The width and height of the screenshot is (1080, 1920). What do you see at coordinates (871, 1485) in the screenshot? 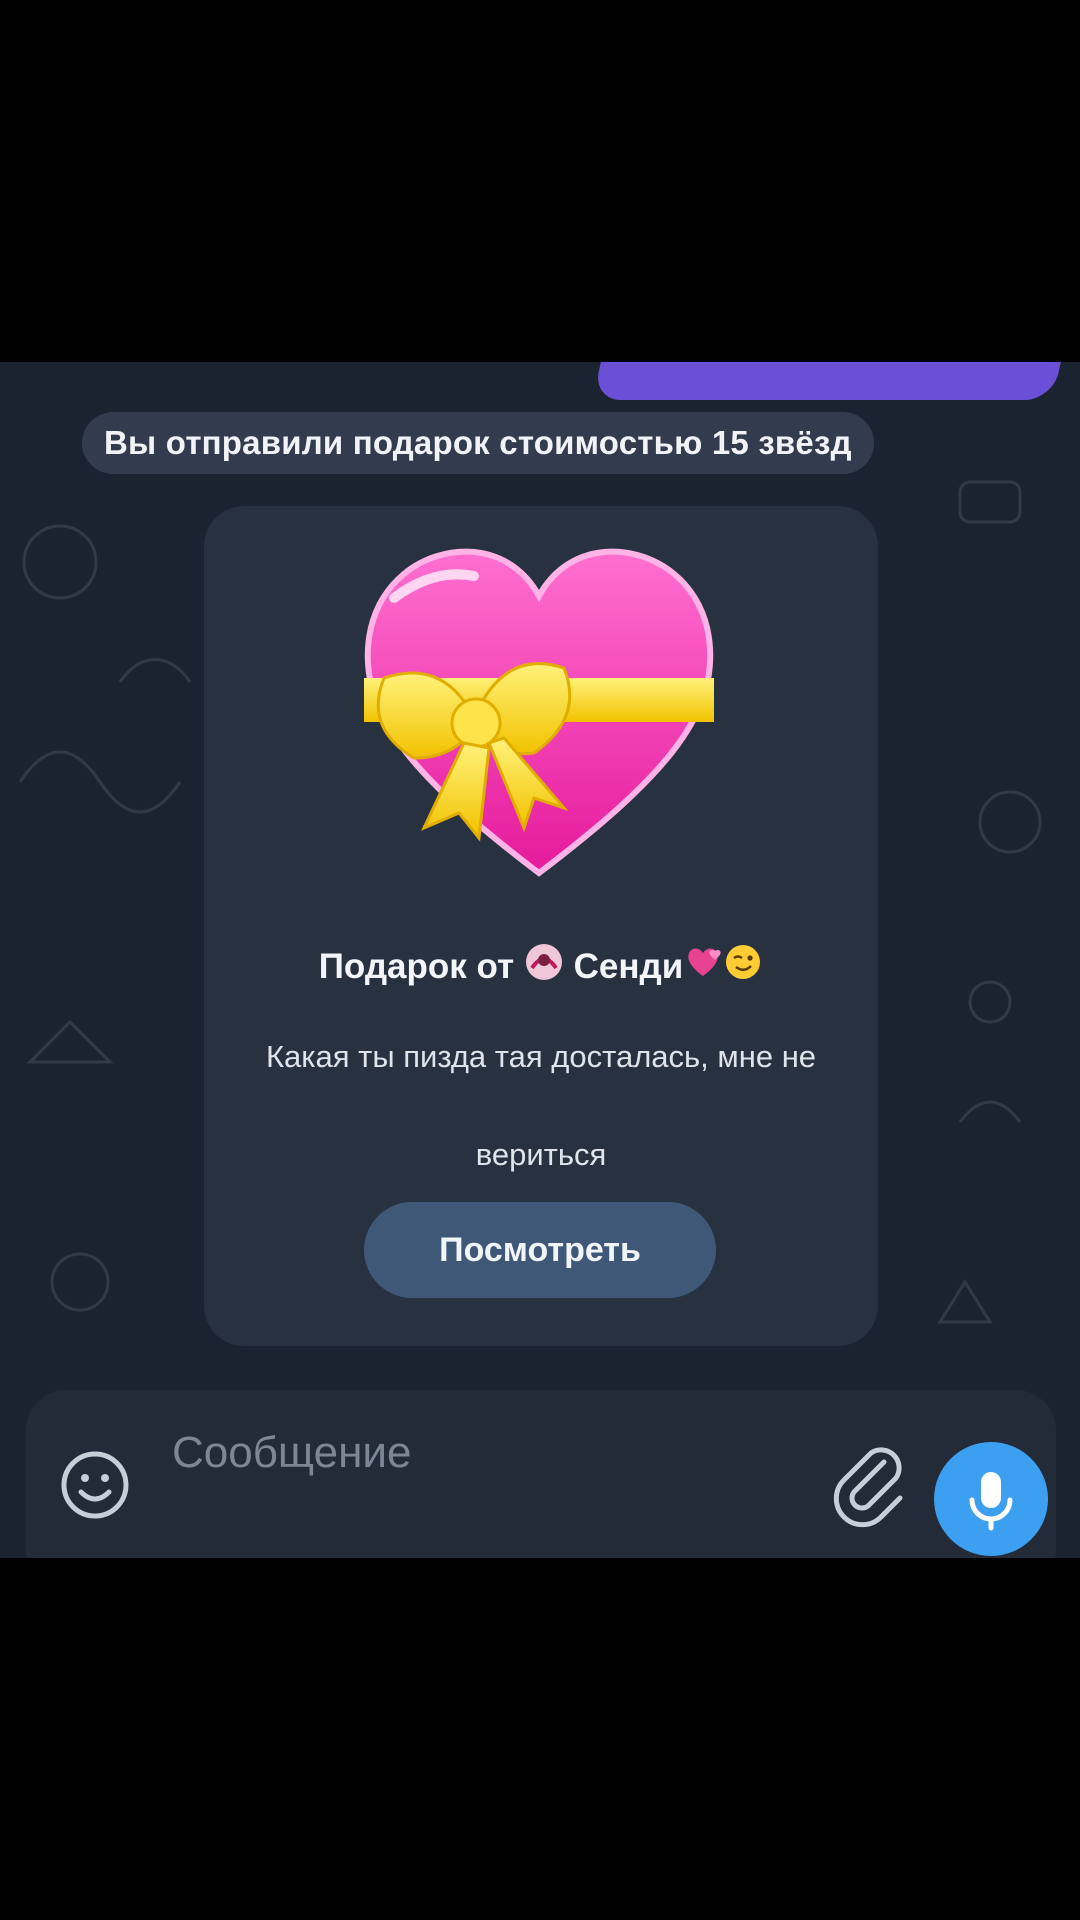
I see `paperclip-icon` at bounding box center [871, 1485].